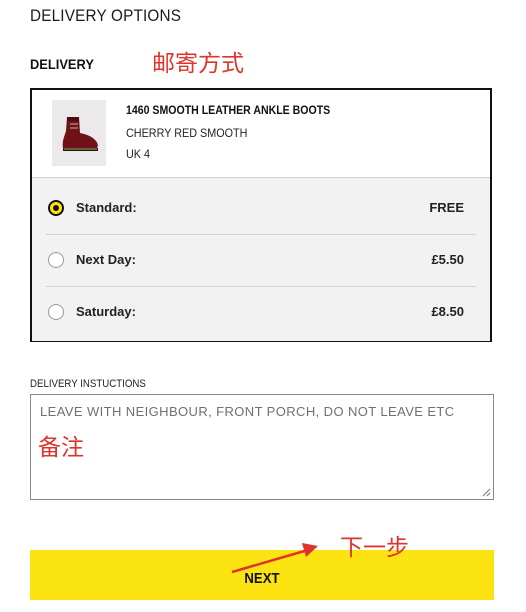 This screenshot has height=612, width=526. Describe the element at coordinates (447, 259) in the screenshot. I see `option-price: £5.50` at that location.